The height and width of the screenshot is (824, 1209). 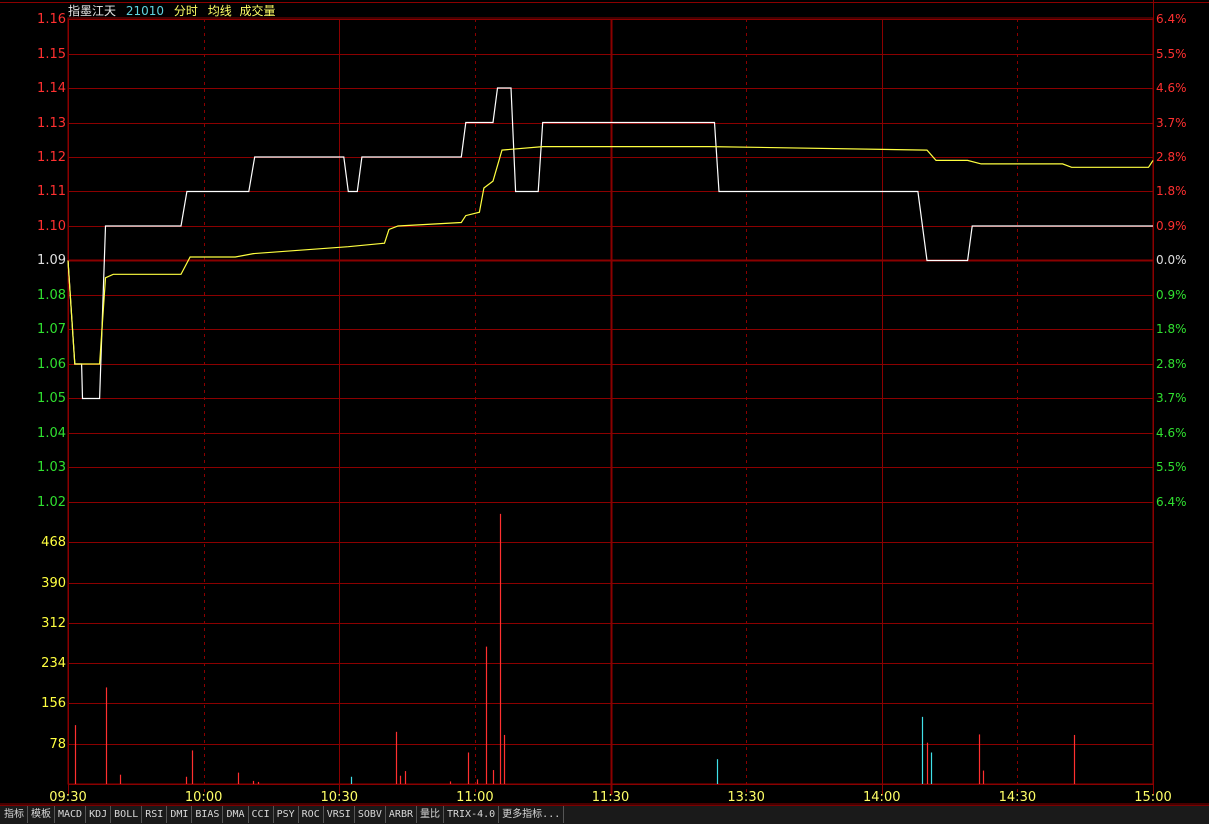 What do you see at coordinates (881, 797) in the screenshot?
I see `time-tick-label: 14:00` at bounding box center [881, 797].